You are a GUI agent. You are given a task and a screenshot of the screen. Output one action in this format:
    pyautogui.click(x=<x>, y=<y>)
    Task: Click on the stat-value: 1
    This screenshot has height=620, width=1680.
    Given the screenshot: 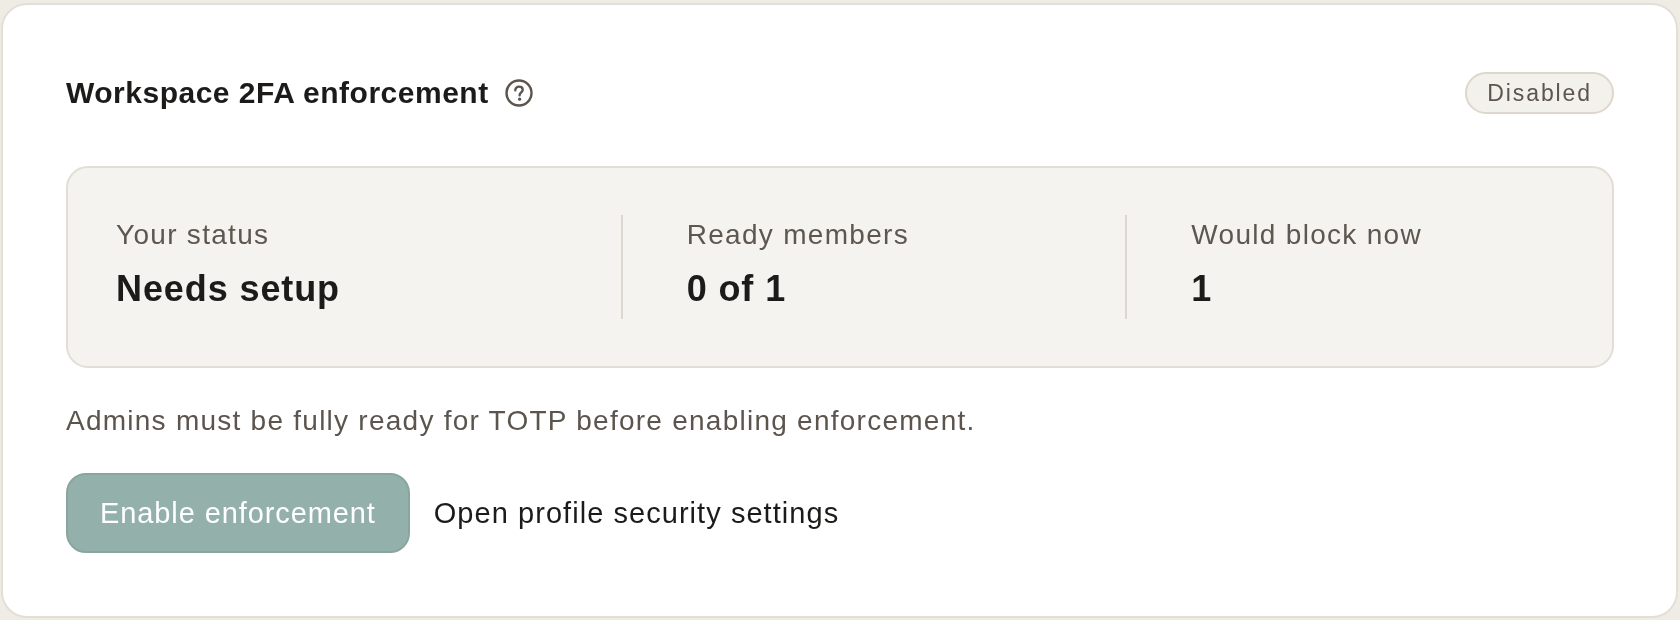 What is the action you would take?
    pyautogui.click(x=1202, y=289)
    